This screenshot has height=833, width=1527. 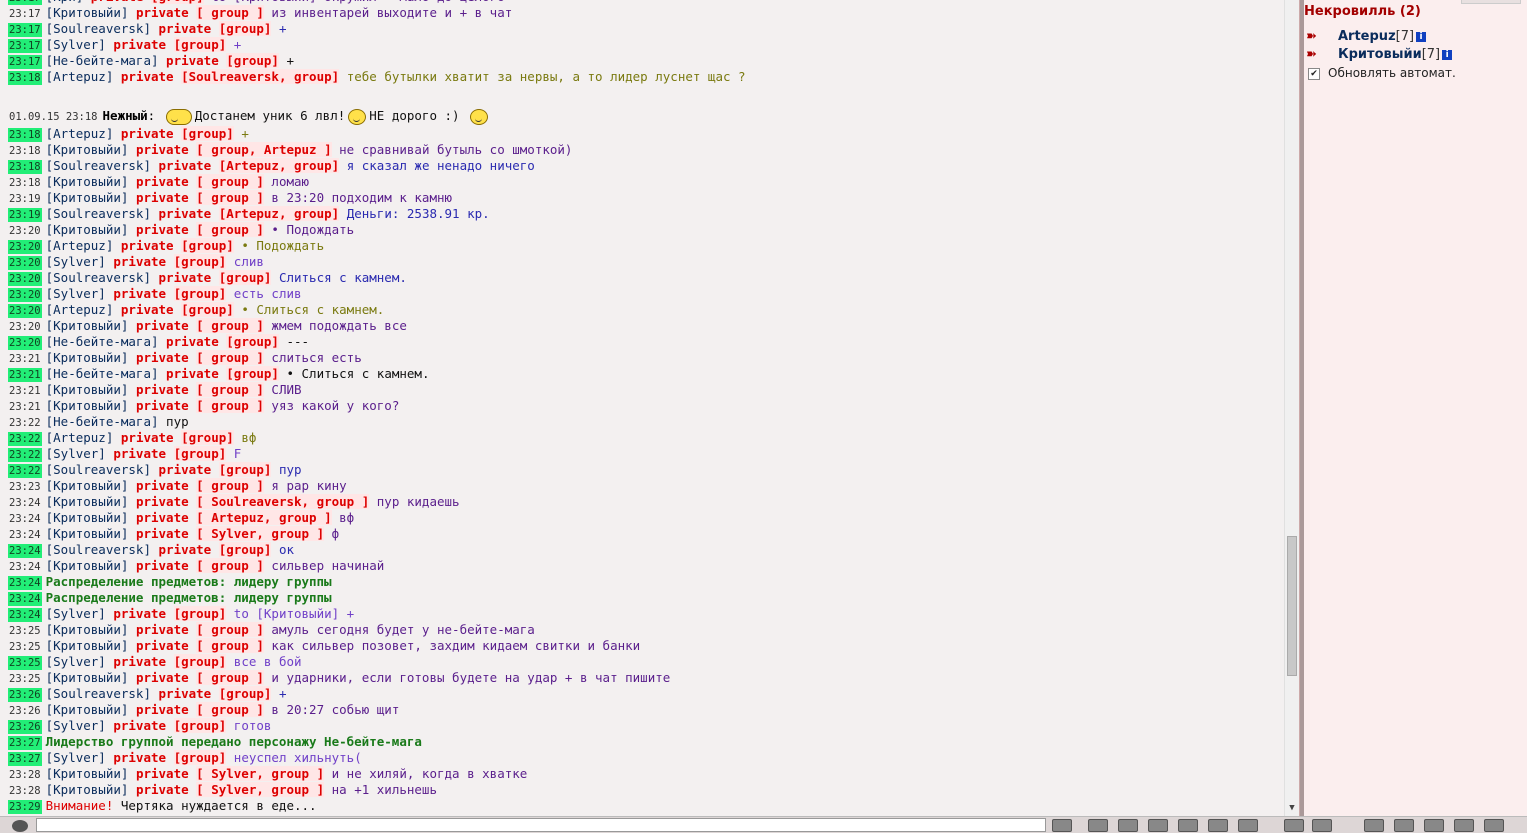 What do you see at coordinates (283, 501) in the screenshot?
I see `recipients: [ Soulreaversk, group ]` at bounding box center [283, 501].